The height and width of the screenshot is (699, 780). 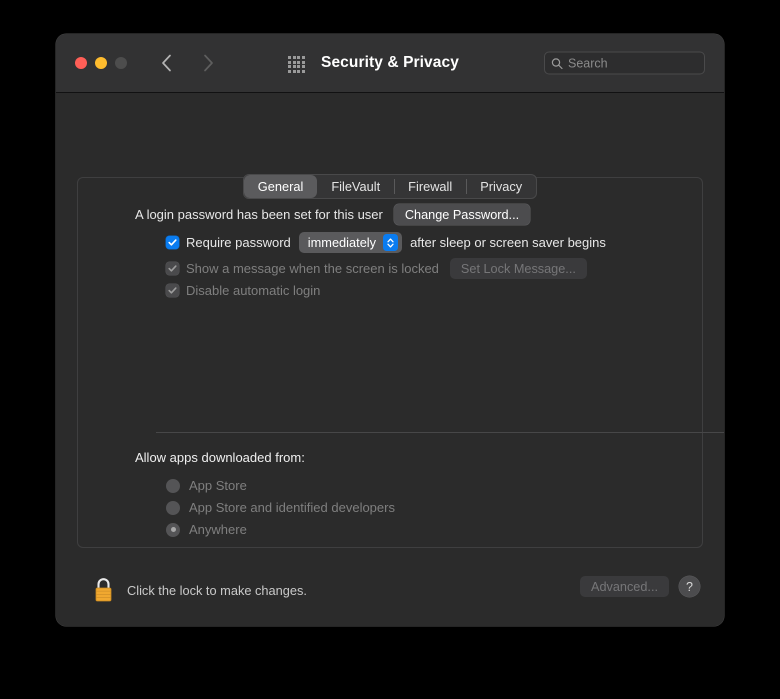 I want to click on disable-auto-login-checkbox, so click(x=172, y=290).